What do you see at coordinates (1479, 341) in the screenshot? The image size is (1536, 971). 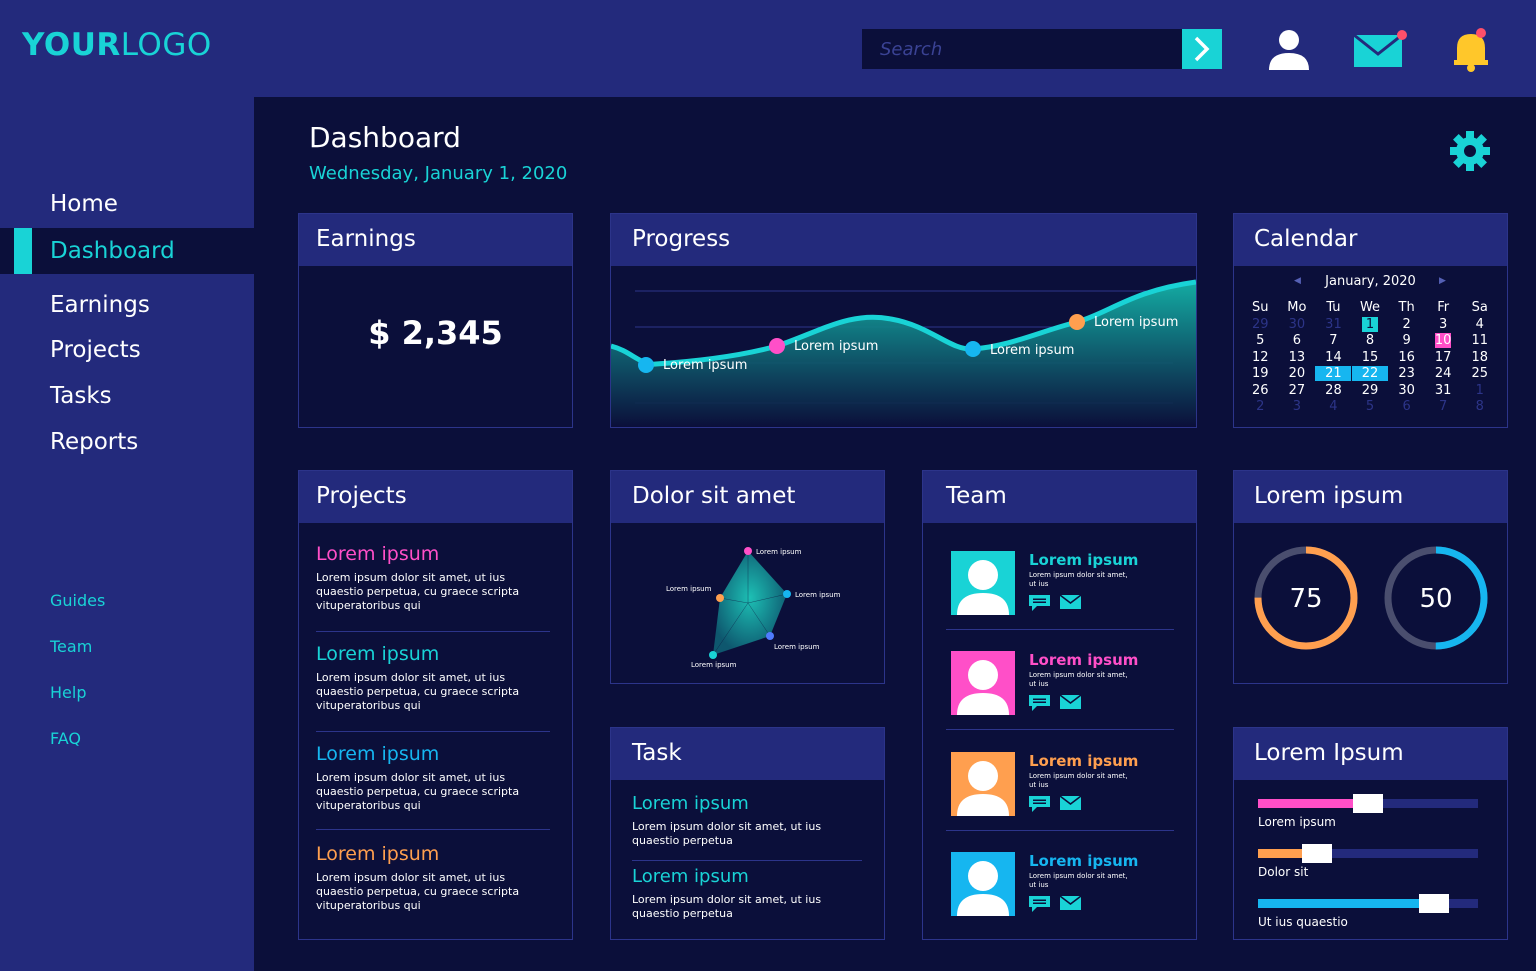 I see `calendar-day: 11` at bounding box center [1479, 341].